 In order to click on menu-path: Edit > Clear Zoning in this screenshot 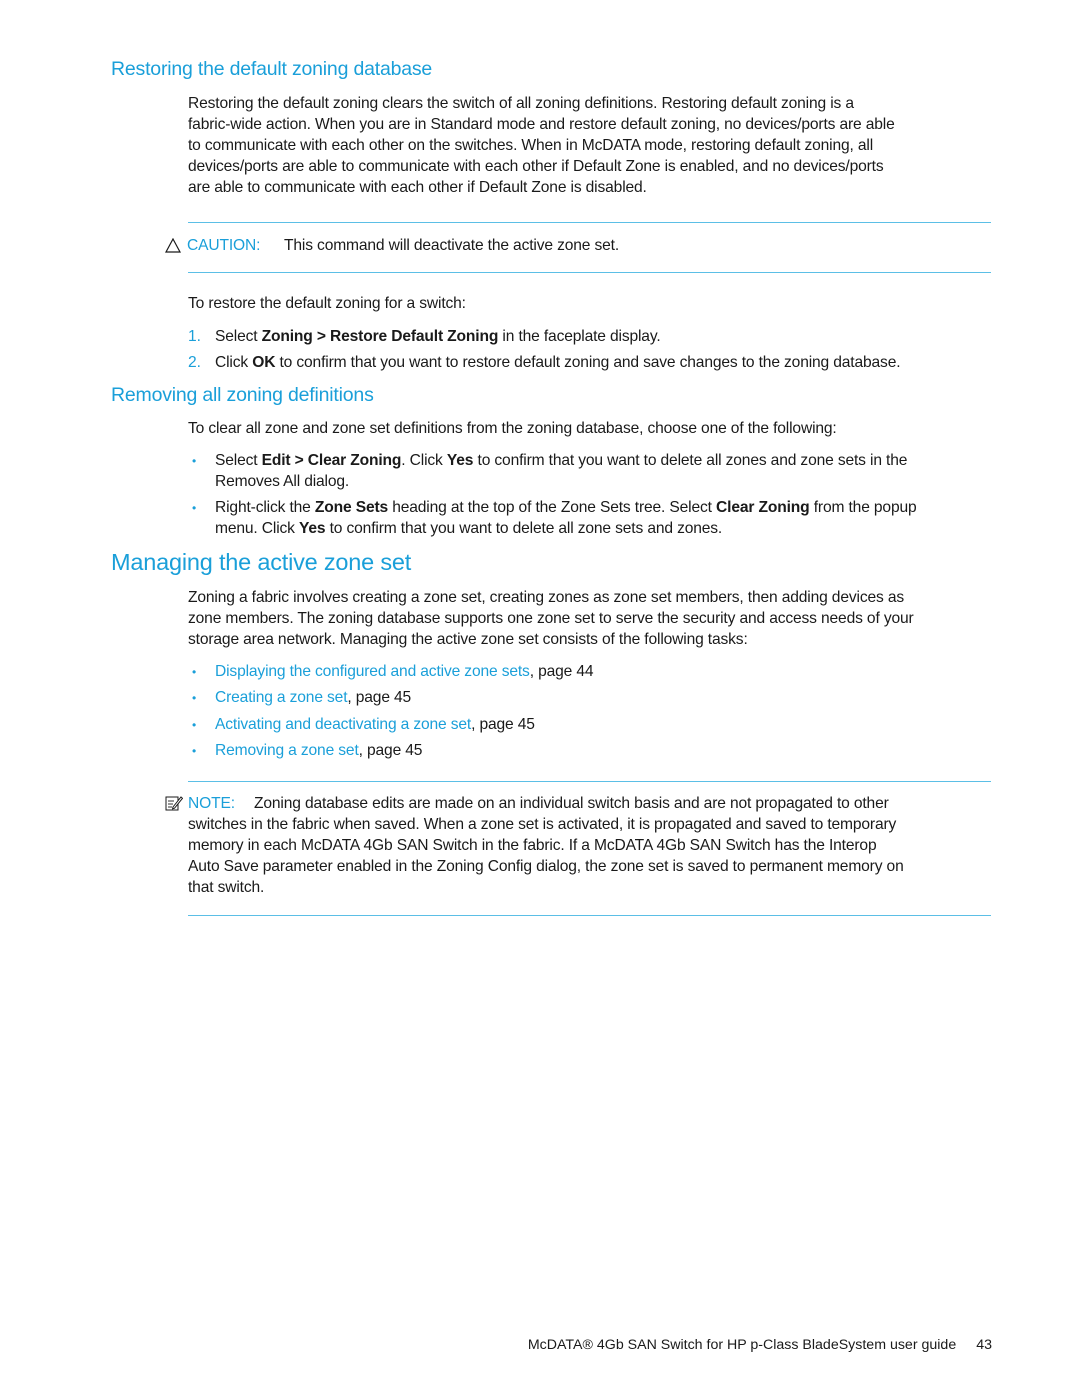, I will do `click(331, 460)`.